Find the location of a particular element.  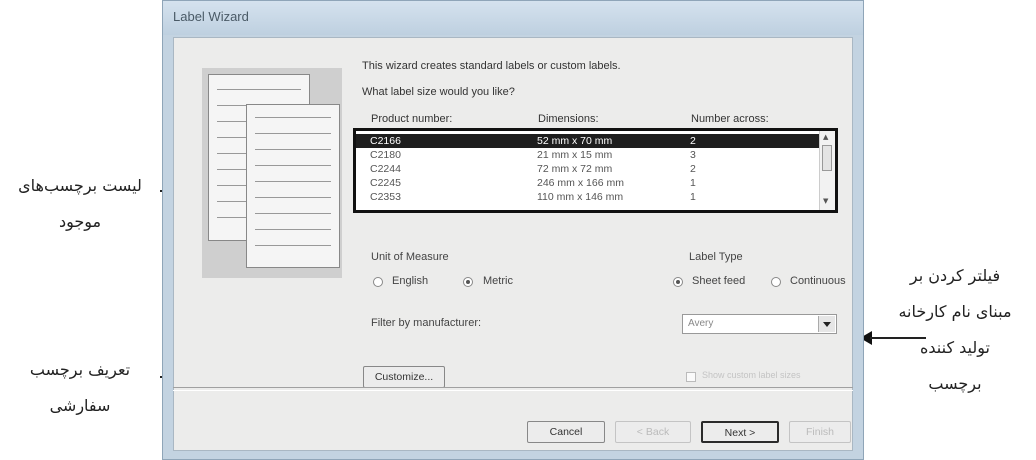

list-item-dimensions: 21 mm x 15 mm is located at coordinates (575, 155).